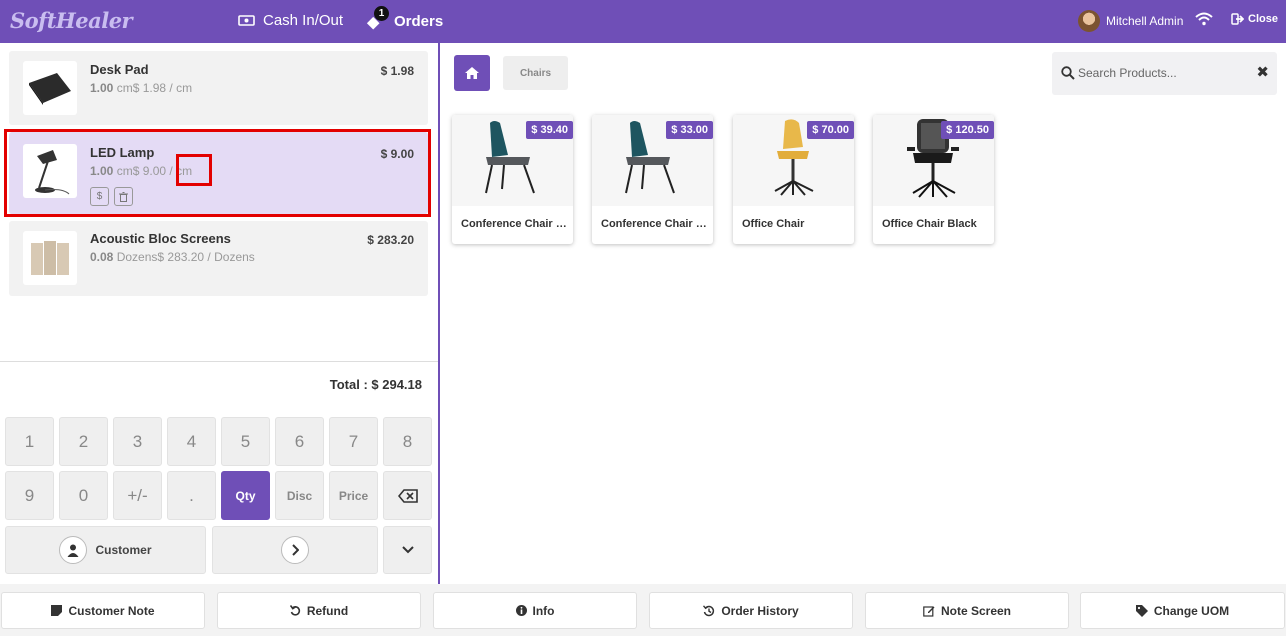  I want to click on backspace-icon, so click(407, 495).